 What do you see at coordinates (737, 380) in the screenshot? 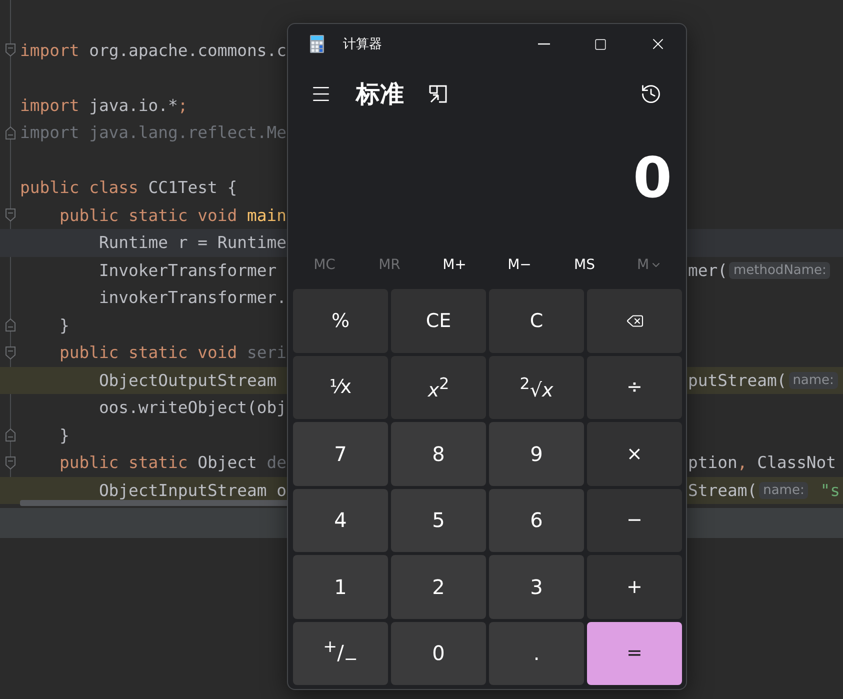
I see `code-text: putStream(` at bounding box center [737, 380].